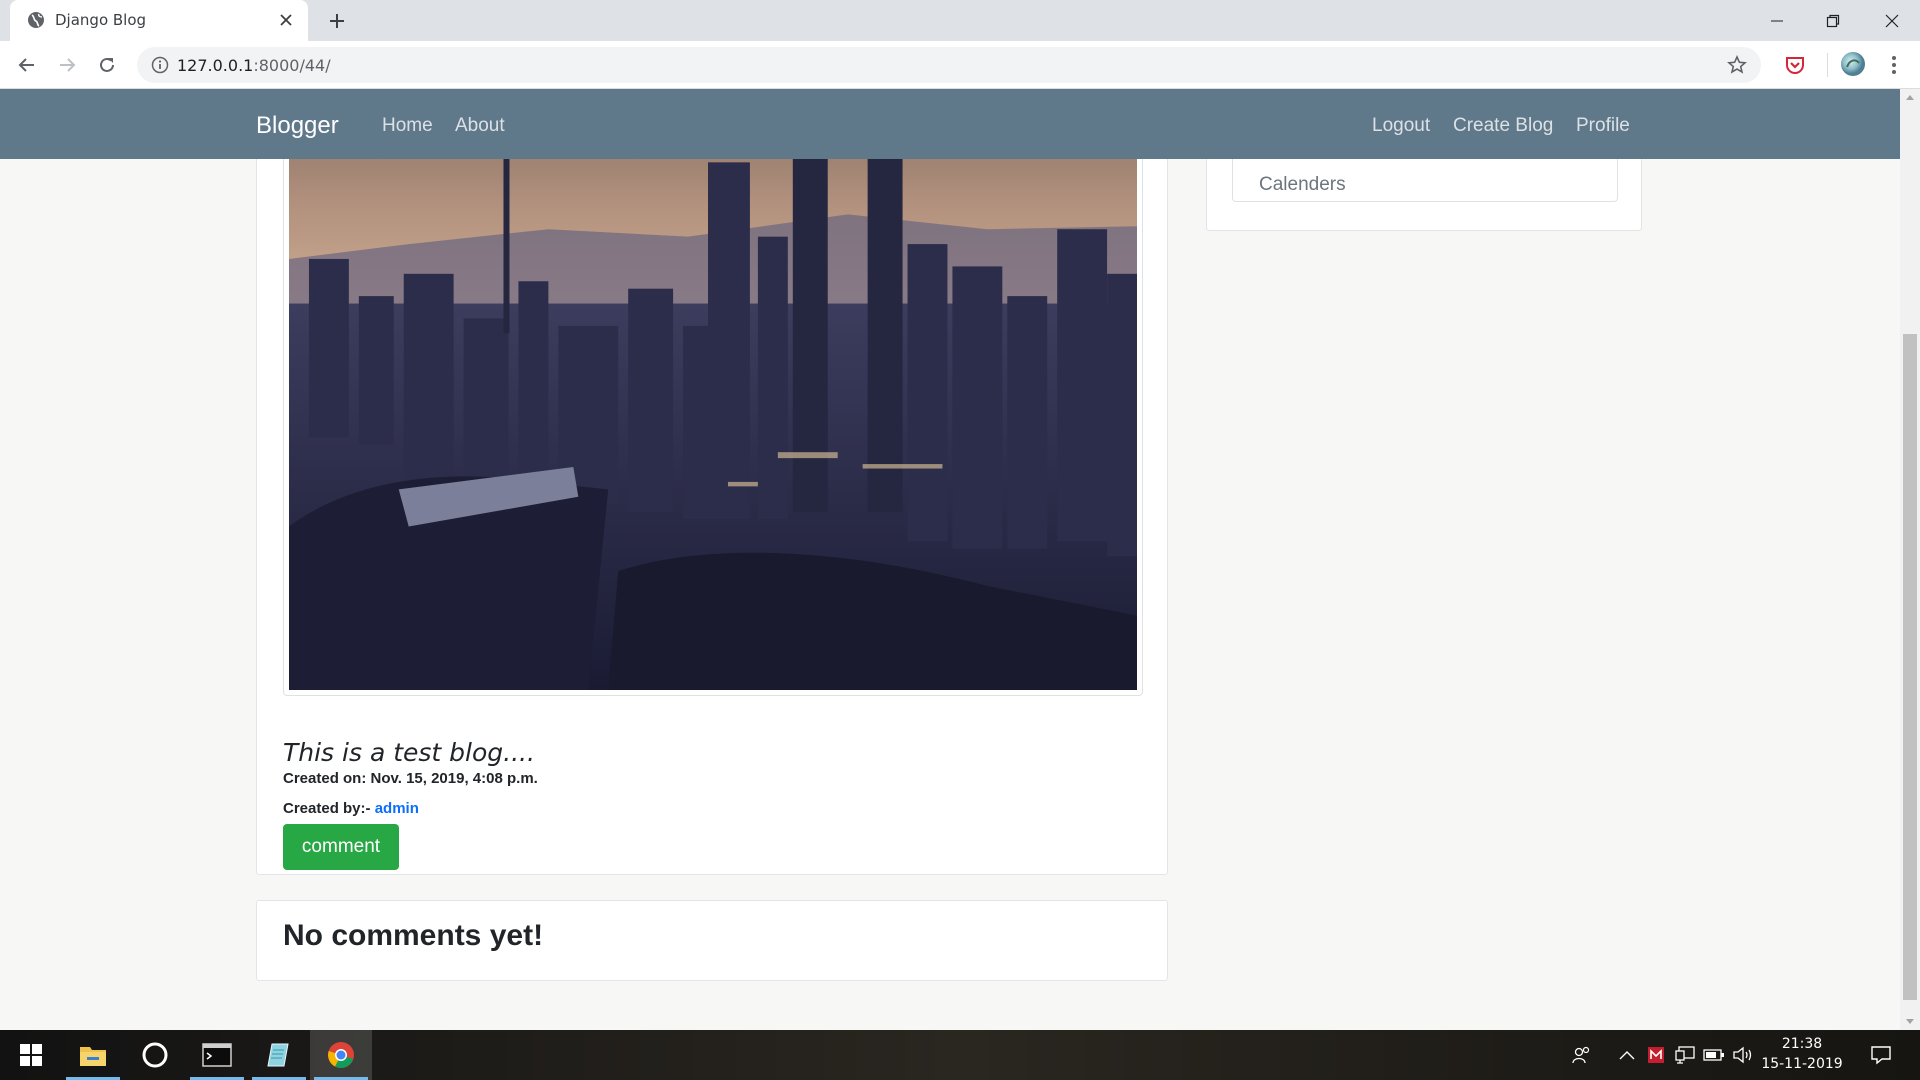 Image resolution: width=1920 pixels, height=1080 pixels. I want to click on sidebar-item-label: Calenders, so click(1302, 184).